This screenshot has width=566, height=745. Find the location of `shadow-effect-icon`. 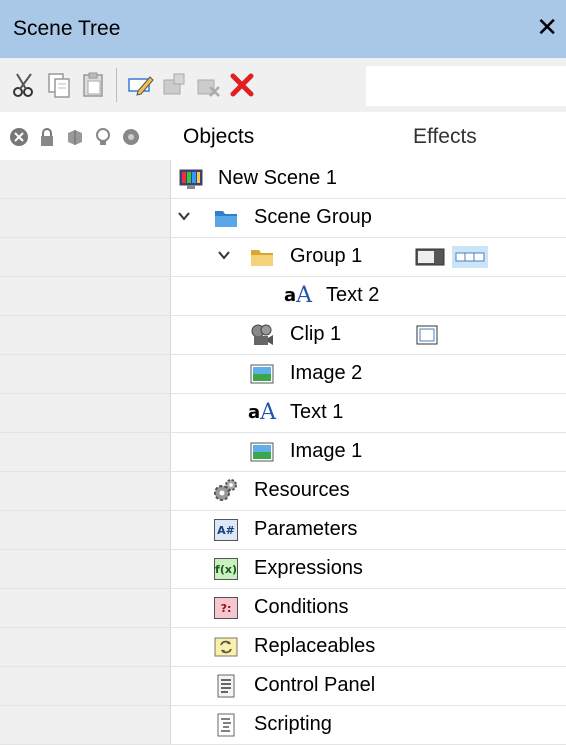

shadow-effect-icon is located at coordinates (431, 257).